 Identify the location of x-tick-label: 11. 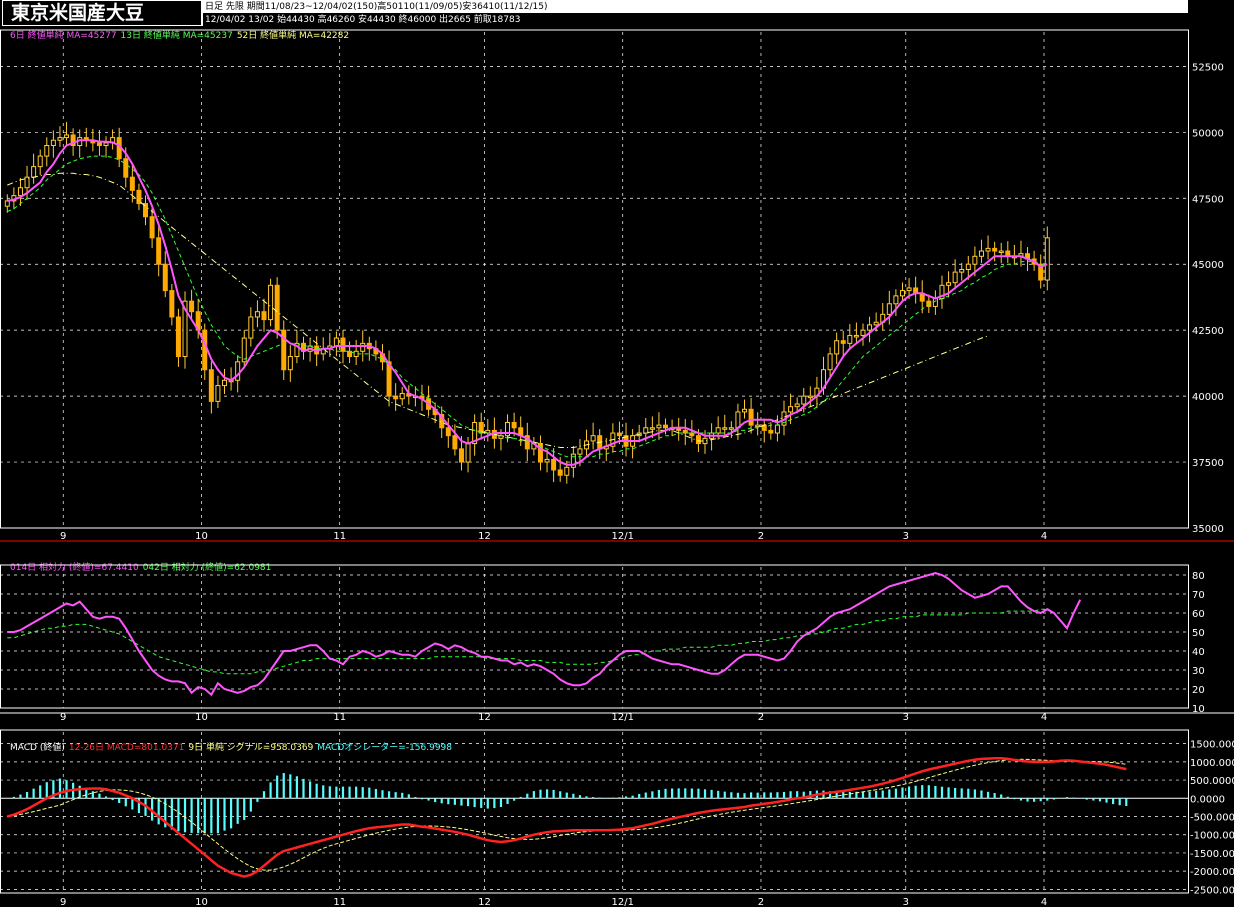
(339, 536).